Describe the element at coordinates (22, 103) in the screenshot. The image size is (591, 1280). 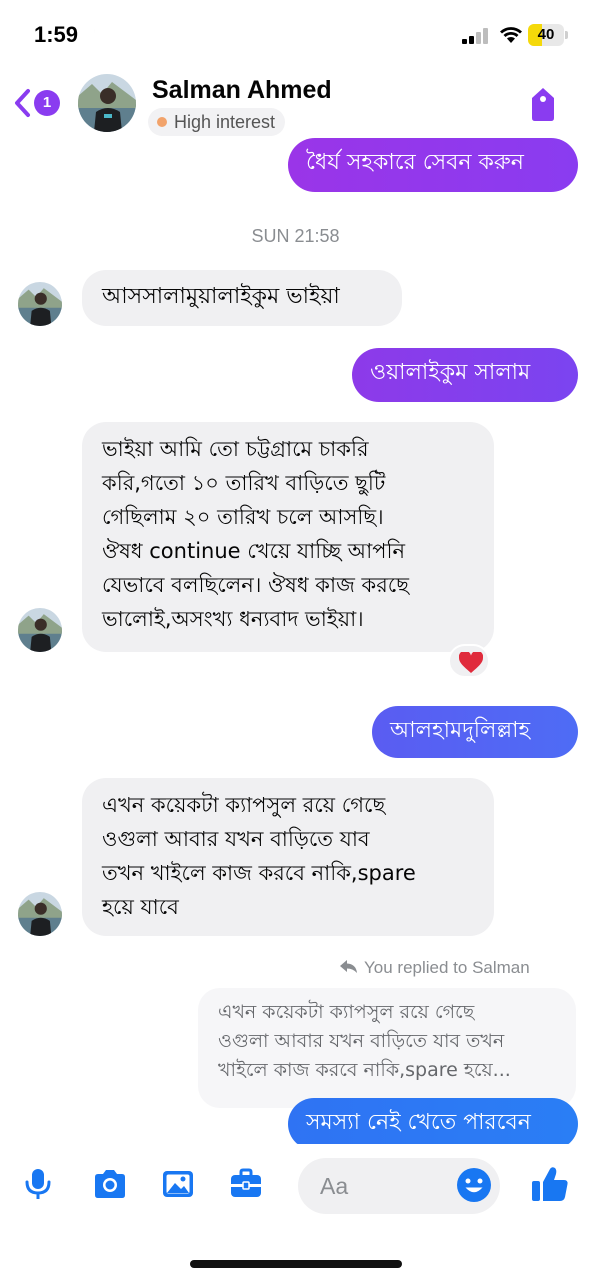
I see `chevron-left-icon` at that location.